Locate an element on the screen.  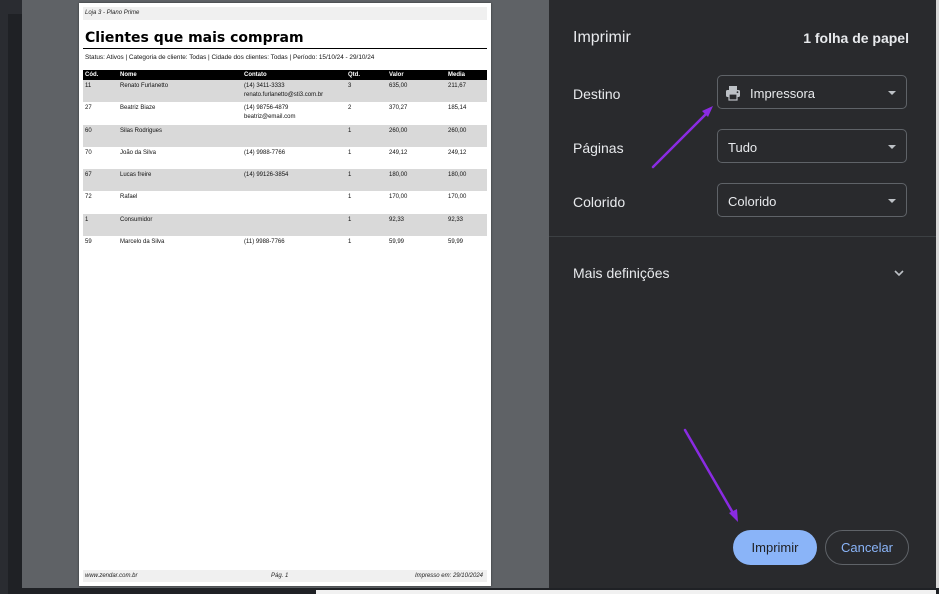
cell-nome: Lucas freire is located at coordinates (136, 175).